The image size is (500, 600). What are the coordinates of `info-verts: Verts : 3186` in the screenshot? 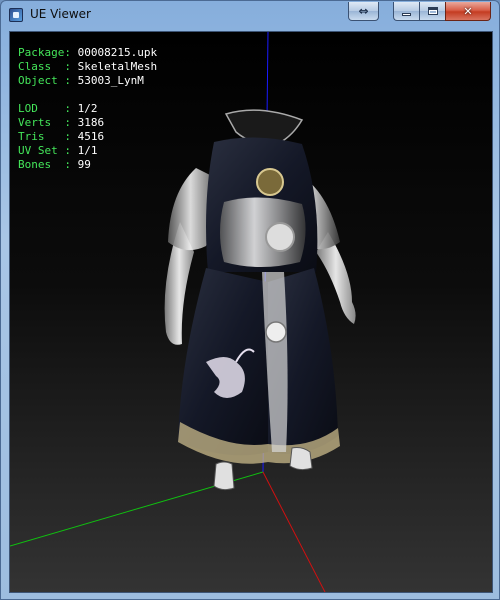 It's located at (61, 122).